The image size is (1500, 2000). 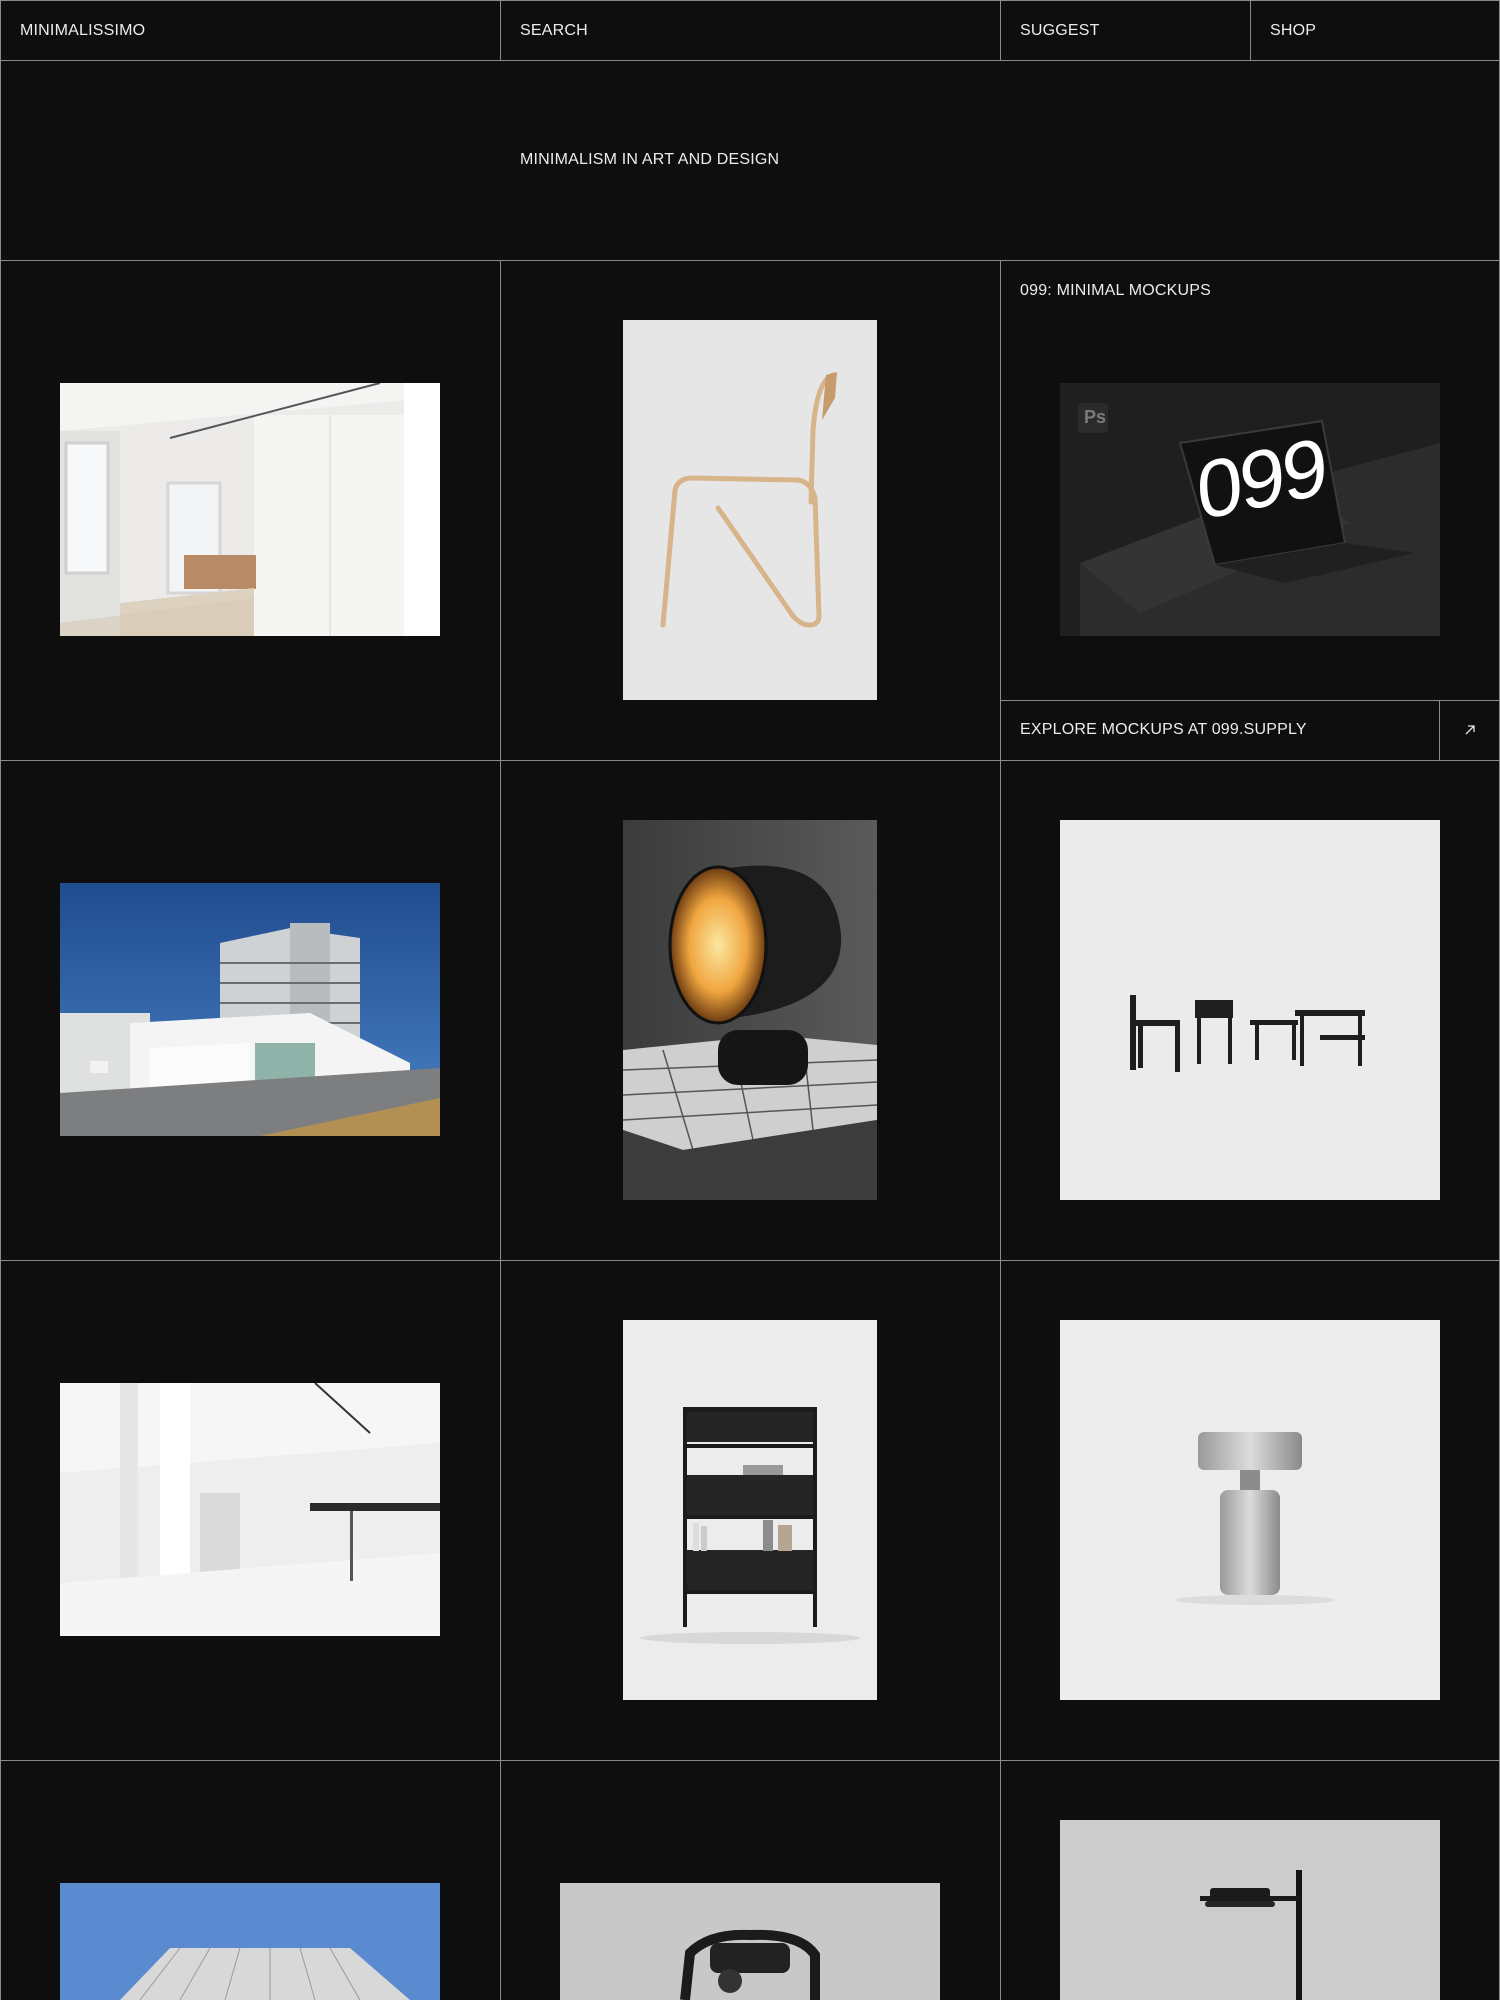 What do you see at coordinates (750, 510) in the screenshot?
I see `bent-wood-chair-photo` at bounding box center [750, 510].